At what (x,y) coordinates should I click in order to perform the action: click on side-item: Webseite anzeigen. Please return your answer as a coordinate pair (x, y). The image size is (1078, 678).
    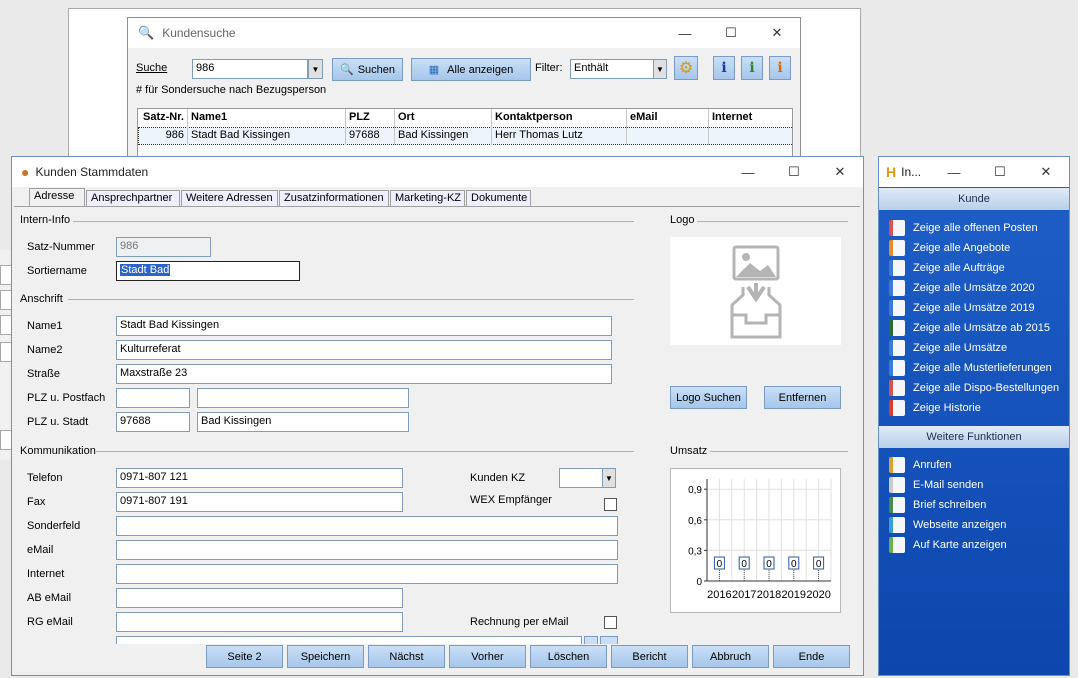
    Looking at the image, I should click on (947, 525).